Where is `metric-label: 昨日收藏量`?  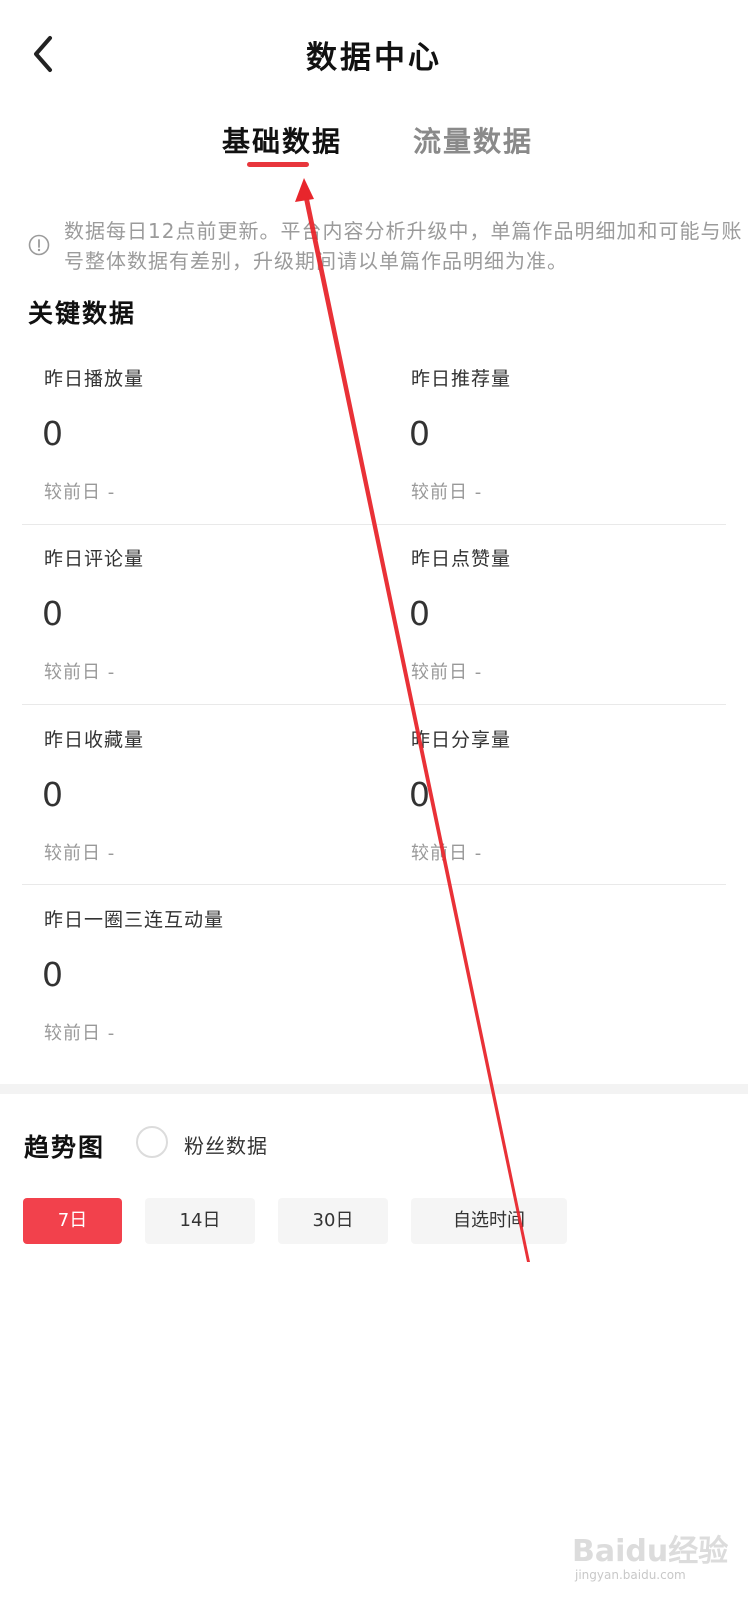
metric-label: 昨日收藏量 is located at coordinates (94, 740).